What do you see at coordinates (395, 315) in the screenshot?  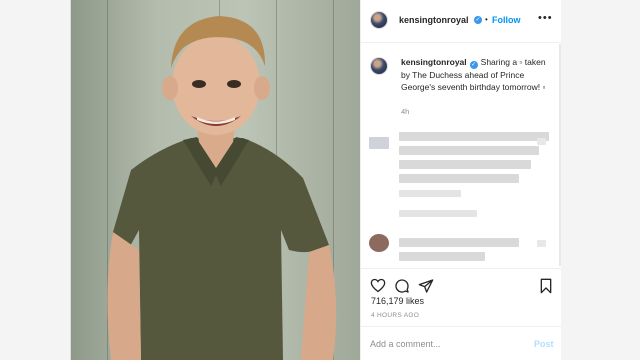 I see `post-timestamp: 4 HOURS AGO` at bounding box center [395, 315].